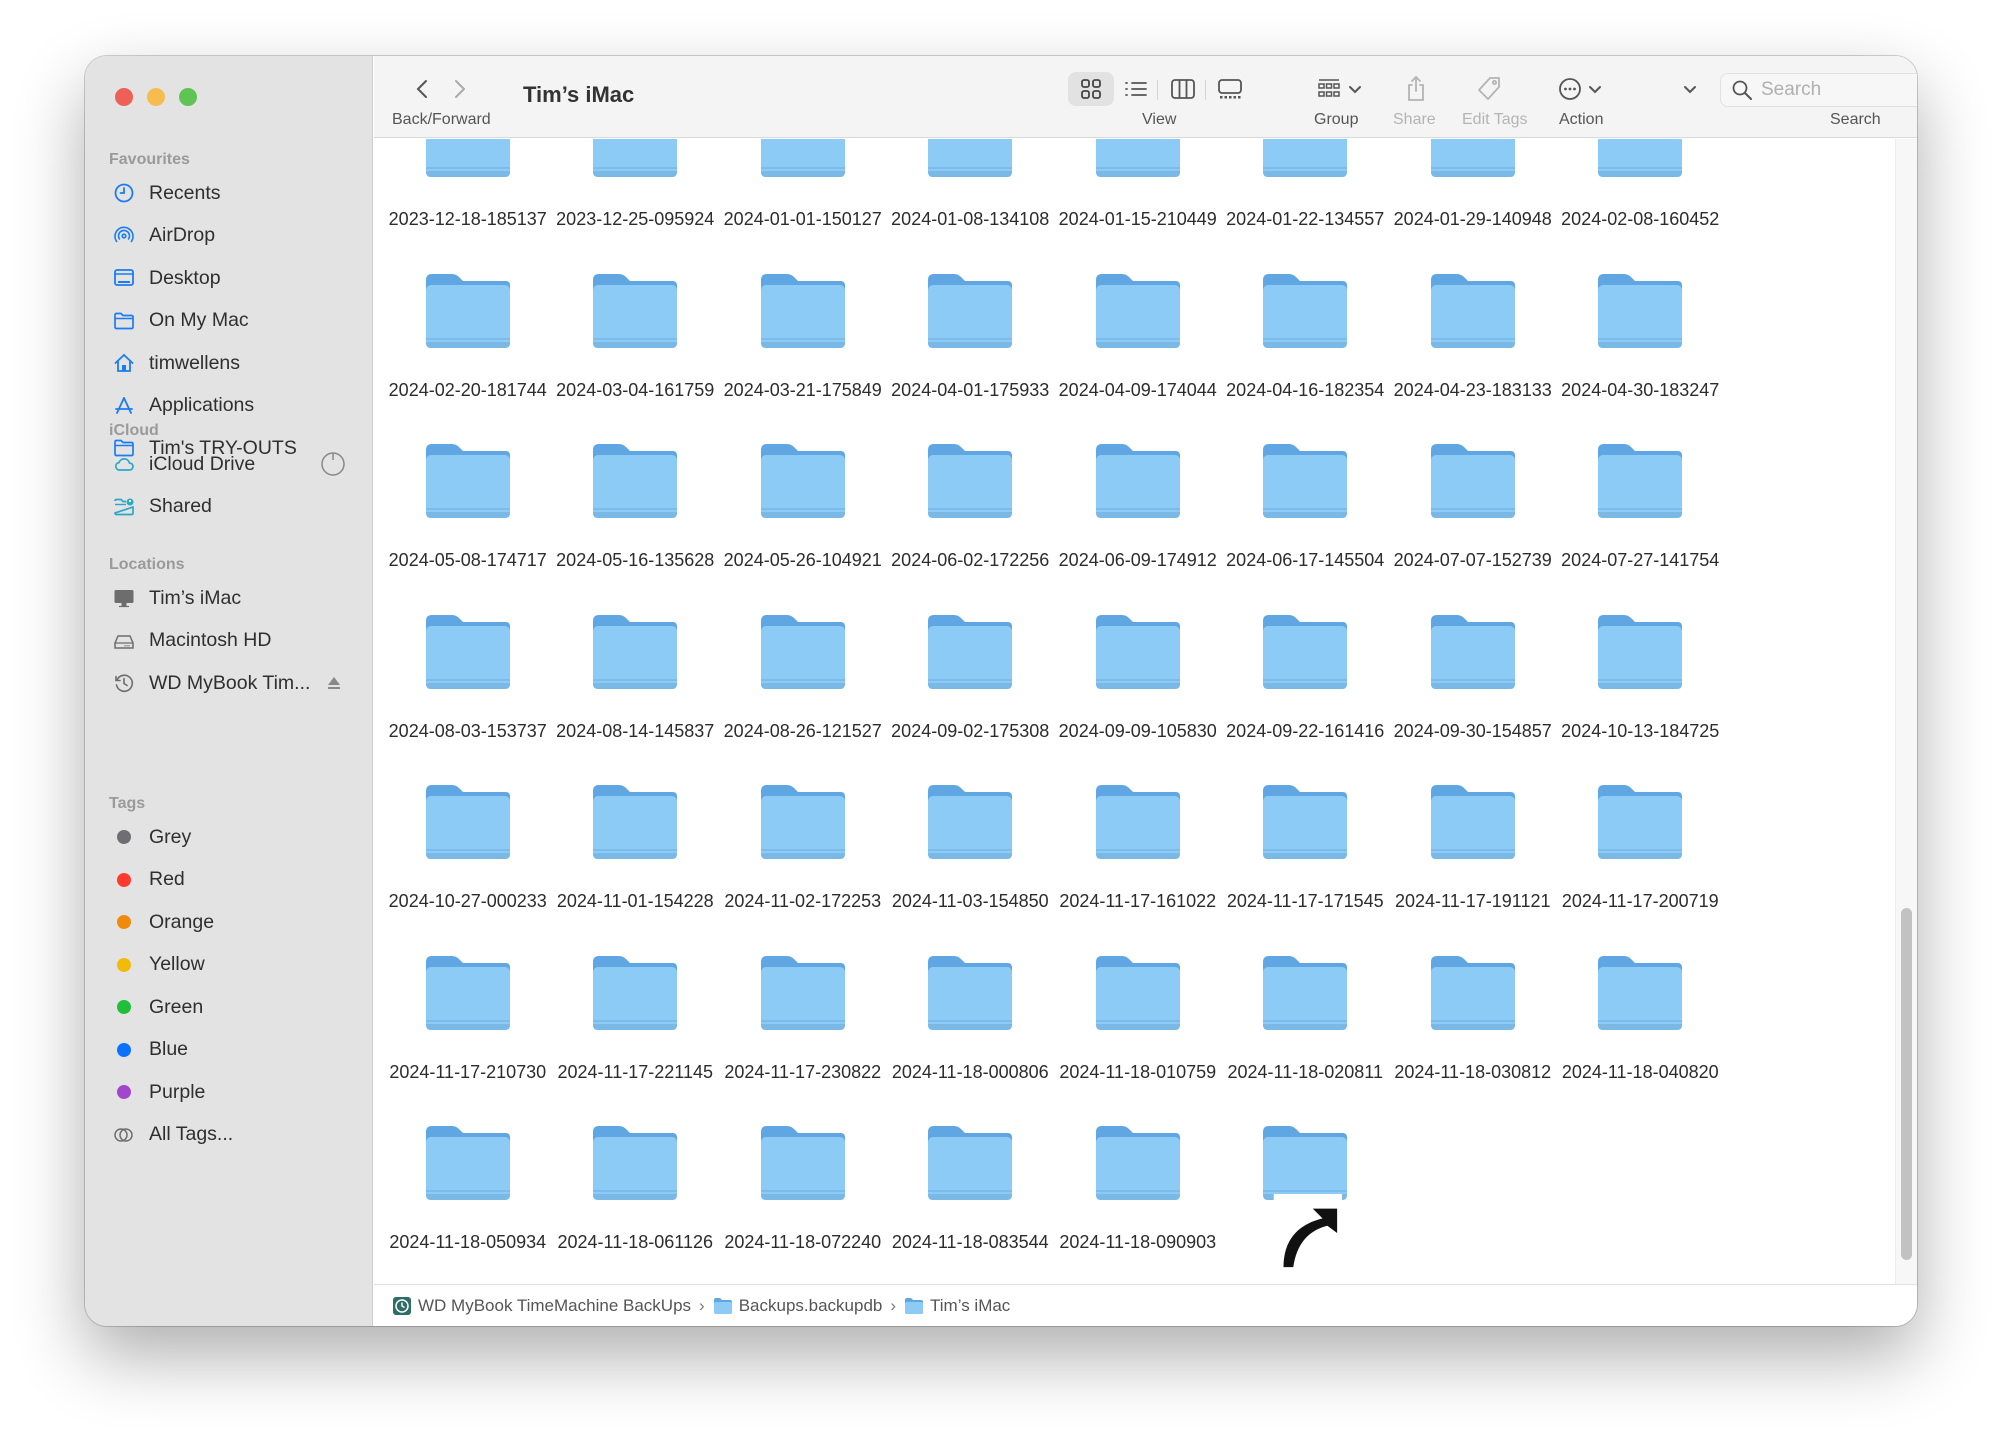  Describe the element at coordinates (1473, 525) in the screenshot. I see `folder-item: 2024-07-07-152739` at that location.